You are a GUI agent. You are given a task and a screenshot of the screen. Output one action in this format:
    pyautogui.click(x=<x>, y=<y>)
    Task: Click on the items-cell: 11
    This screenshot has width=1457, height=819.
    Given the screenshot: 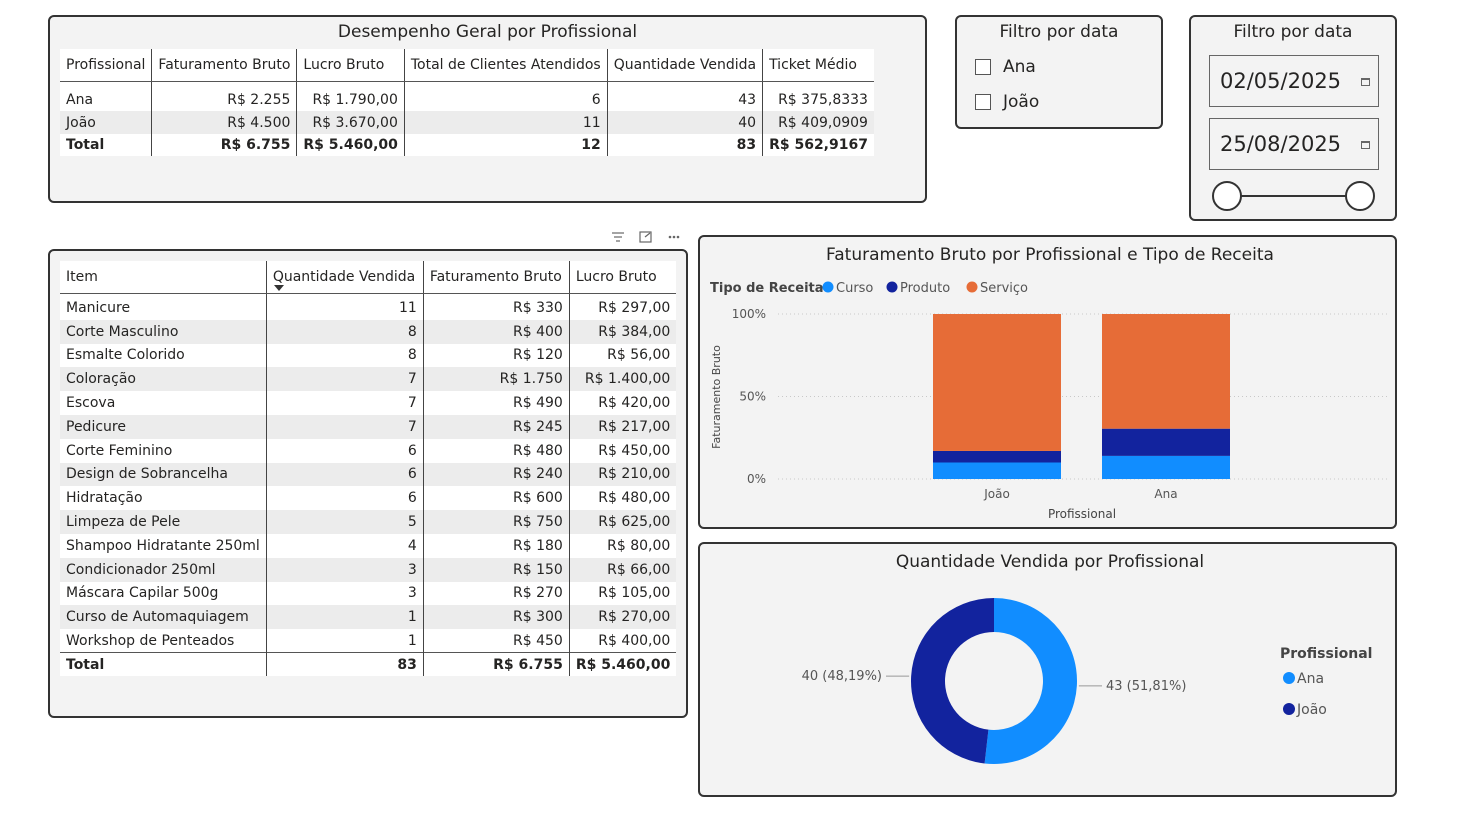 What is the action you would take?
    pyautogui.click(x=344, y=308)
    